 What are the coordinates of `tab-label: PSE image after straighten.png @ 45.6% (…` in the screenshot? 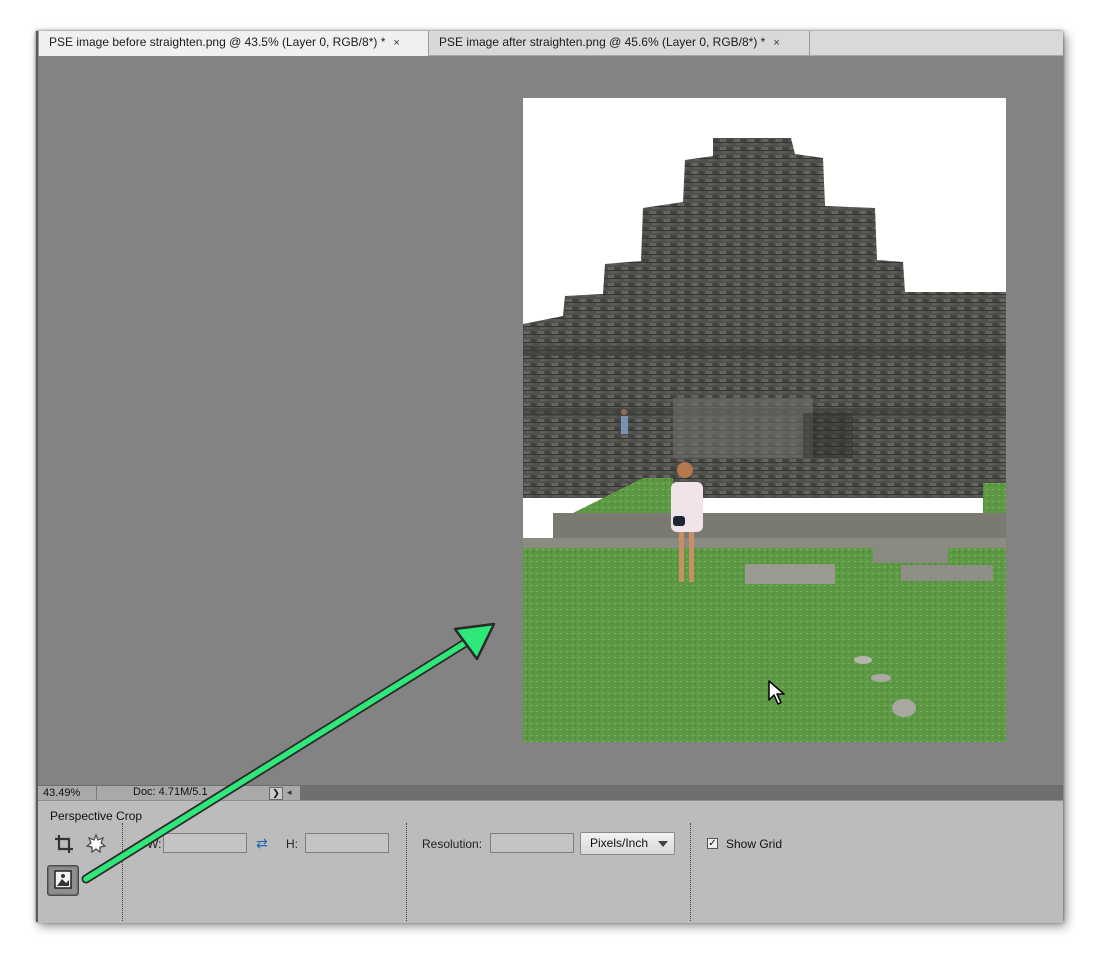 It's located at (602, 42).